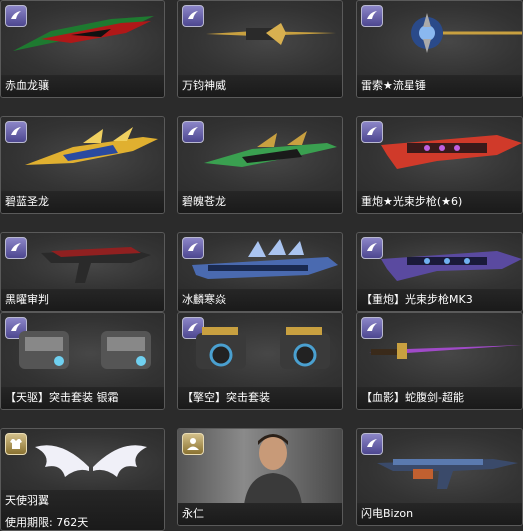 The height and width of the screenshot is (531, 523). Describe the element at coordinates (27, 201) in the screenshot. I see `item-name: 碧蓝圣龙` at that location.